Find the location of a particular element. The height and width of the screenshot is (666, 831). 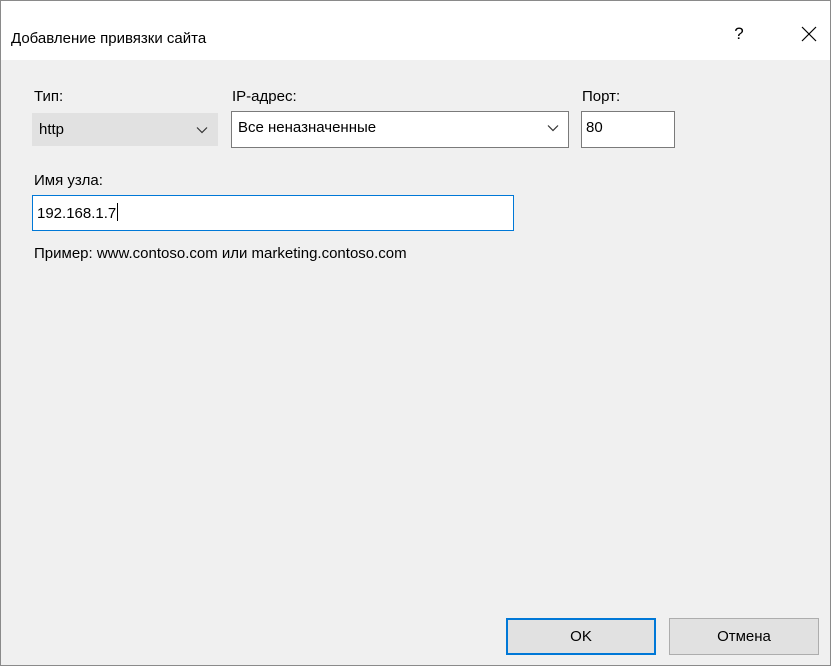

port-label: Порт: is located at coordinates (601, 96).